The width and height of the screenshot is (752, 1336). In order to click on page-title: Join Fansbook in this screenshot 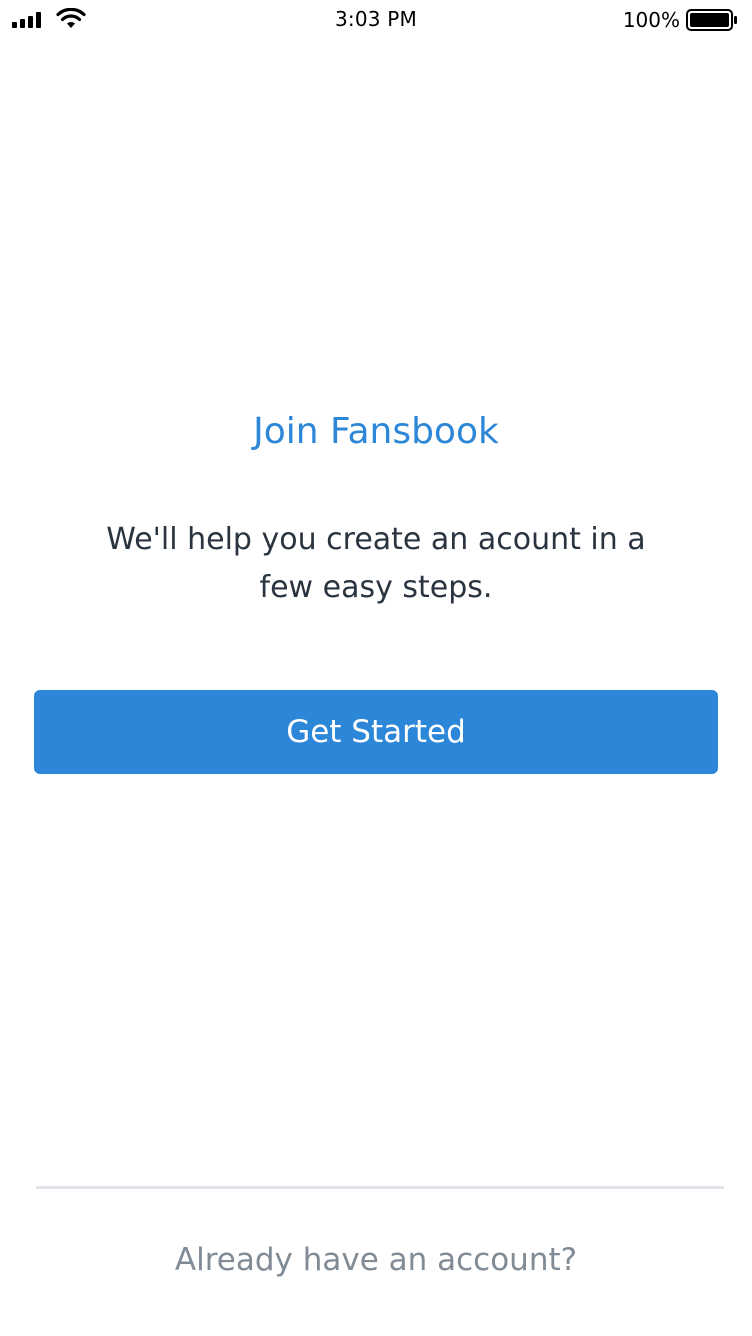, I will do `click(376, 431)`.